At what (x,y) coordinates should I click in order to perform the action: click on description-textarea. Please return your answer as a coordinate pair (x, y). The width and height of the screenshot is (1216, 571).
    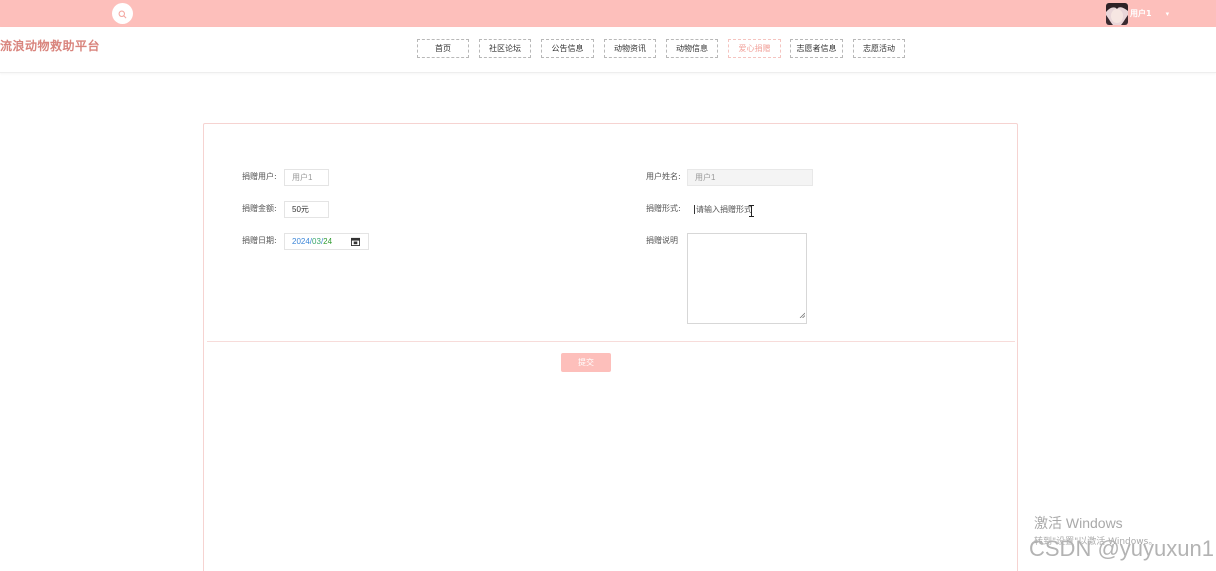
    Looking at the image, I should click on (747, 278).